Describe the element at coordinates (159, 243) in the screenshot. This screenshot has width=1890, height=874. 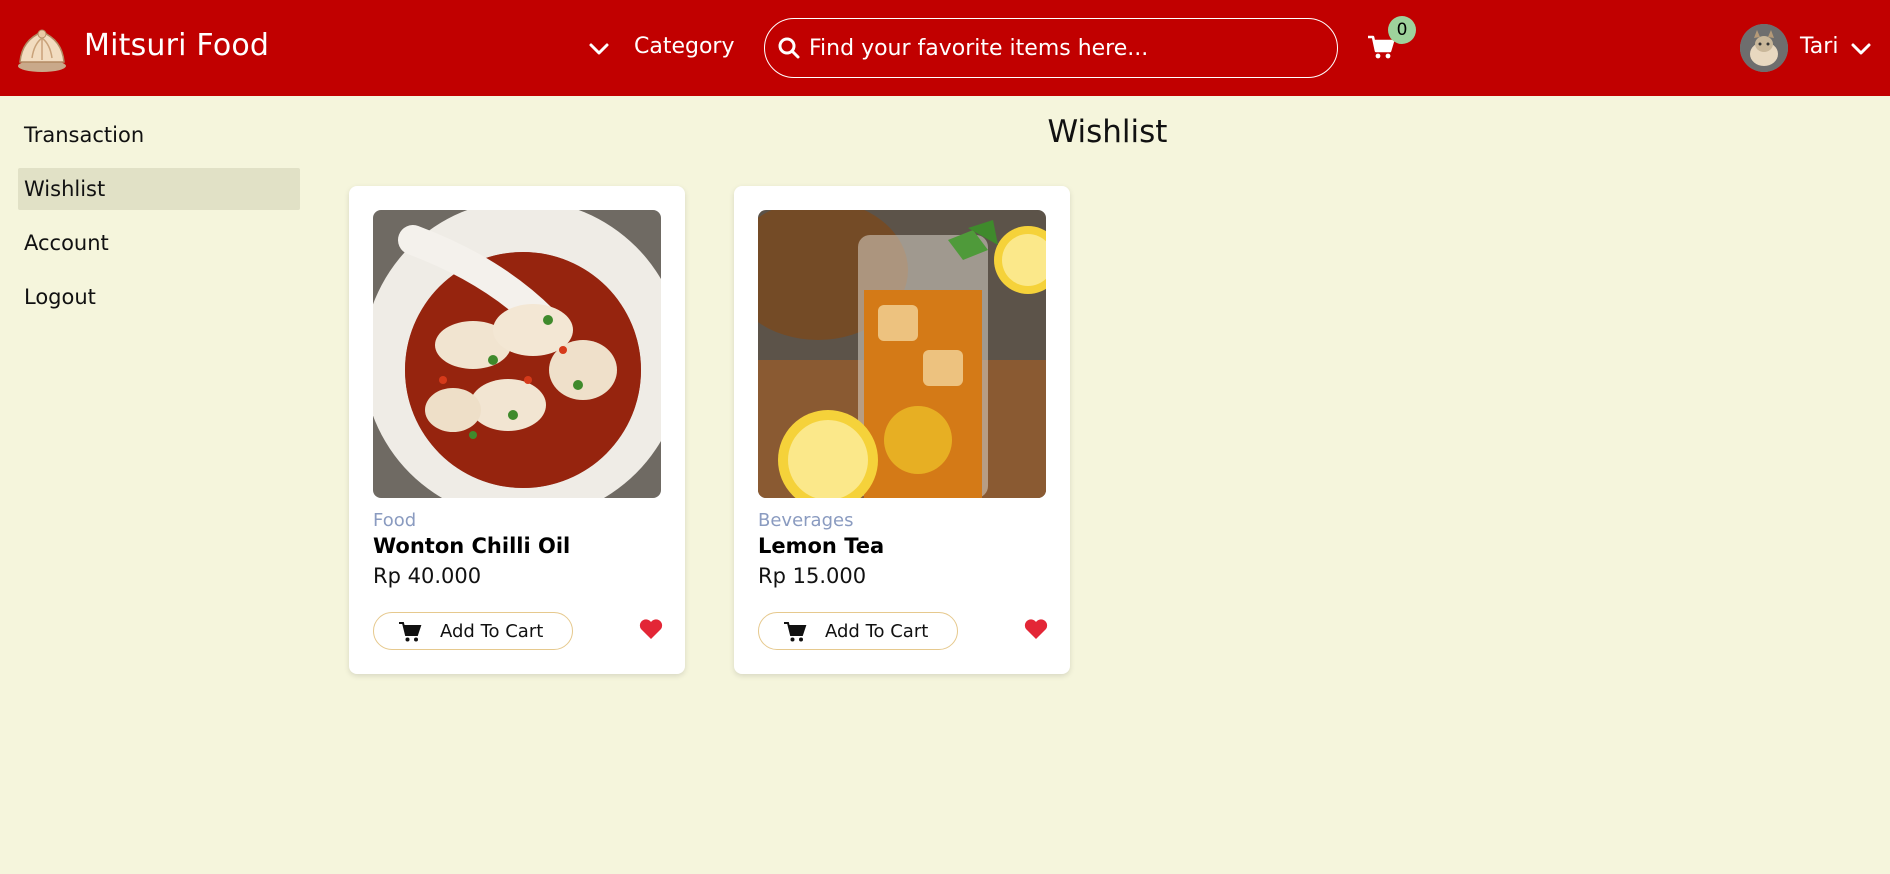
I see `sidebar-item-account: Account` at that location.